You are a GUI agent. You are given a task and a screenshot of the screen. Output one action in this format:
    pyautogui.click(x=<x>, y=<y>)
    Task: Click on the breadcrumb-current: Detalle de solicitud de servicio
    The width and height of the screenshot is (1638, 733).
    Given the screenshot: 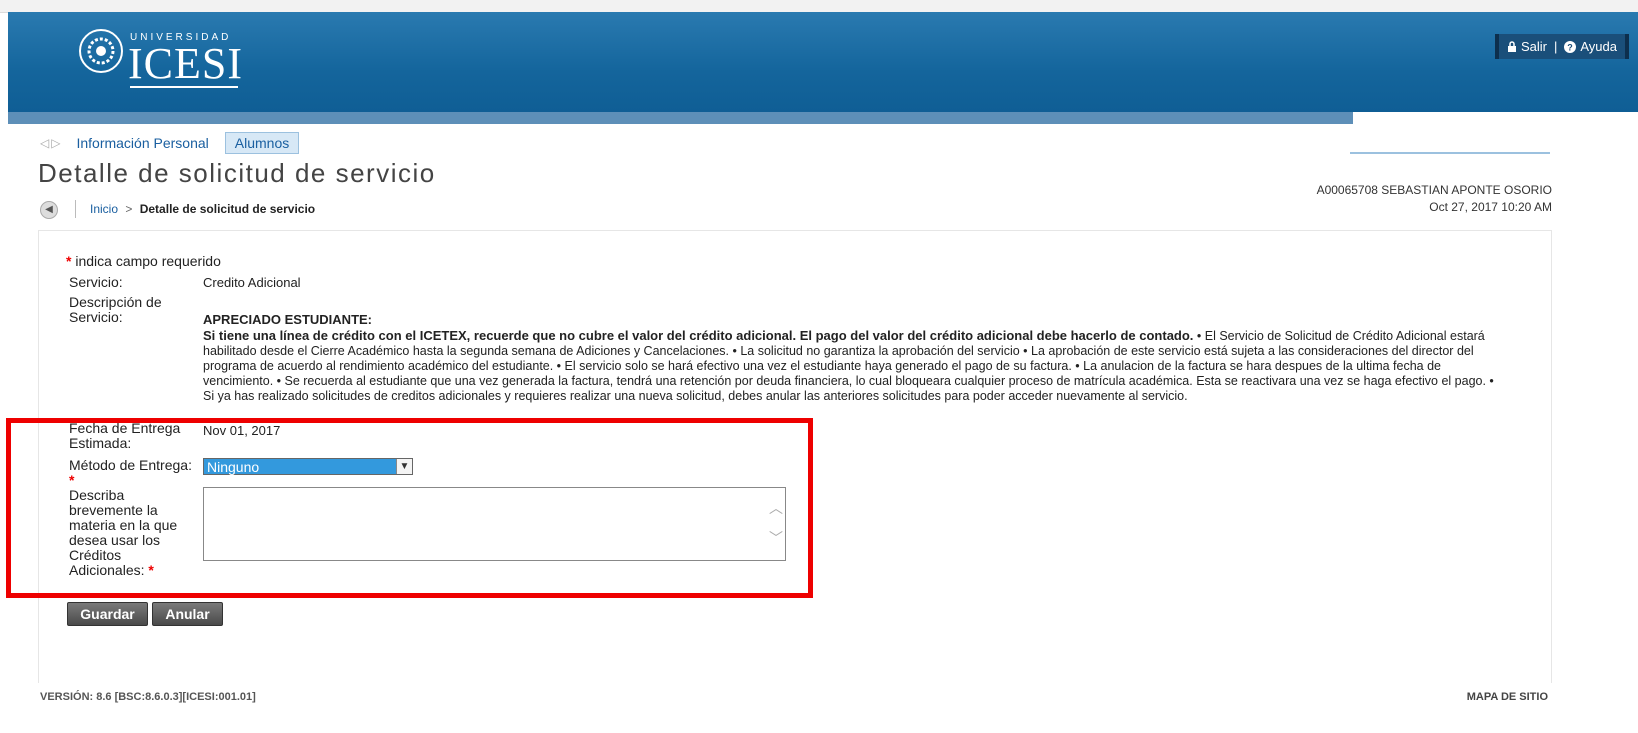 What is the action you would take?
    pyautogui.click(x=227, y=209)
    